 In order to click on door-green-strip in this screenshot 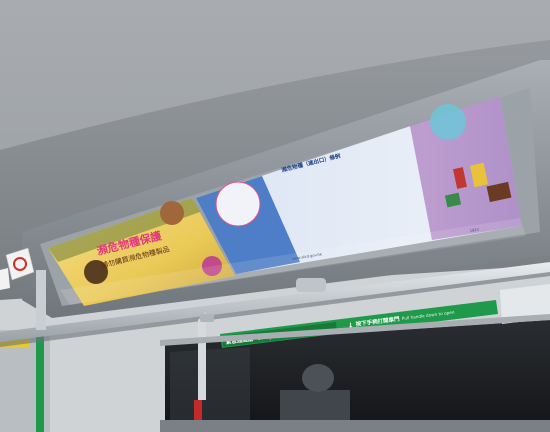, I will do `click(40, 384)`.